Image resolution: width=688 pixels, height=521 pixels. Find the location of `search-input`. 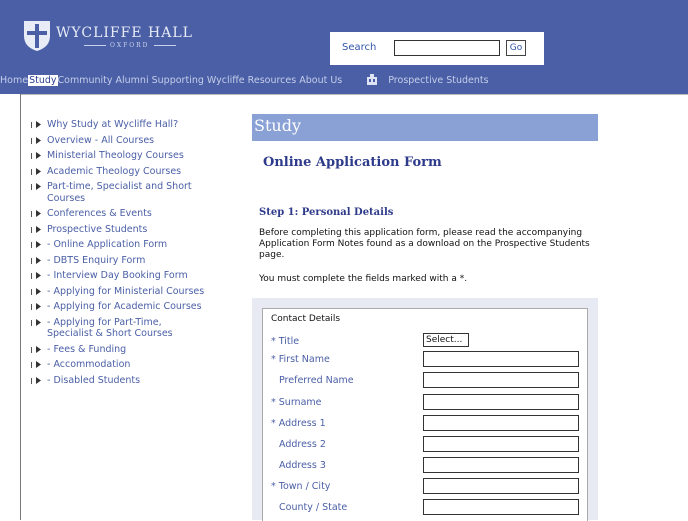

search-input is located at coordinates (447, 48).